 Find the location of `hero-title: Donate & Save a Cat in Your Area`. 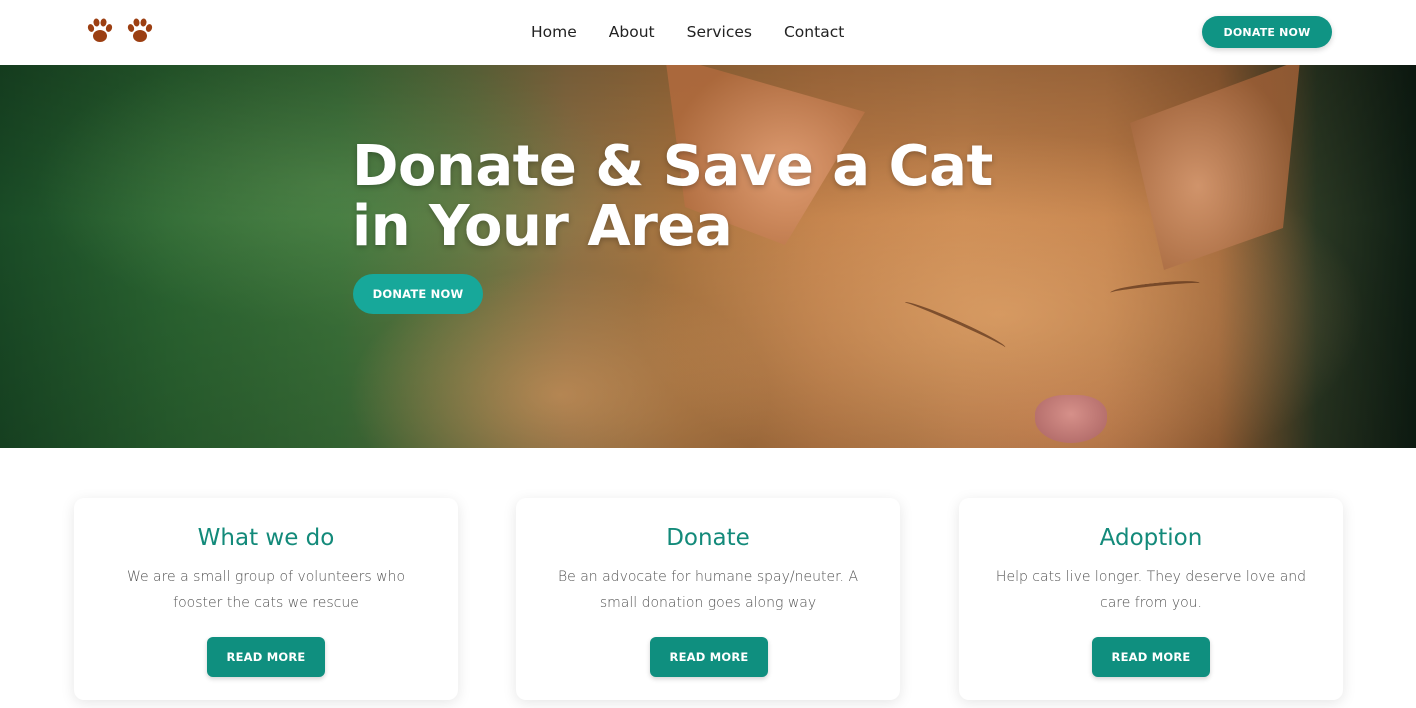

hero-title: Donate & Save a Cat in Your Area is located at coordinates (672, 196).